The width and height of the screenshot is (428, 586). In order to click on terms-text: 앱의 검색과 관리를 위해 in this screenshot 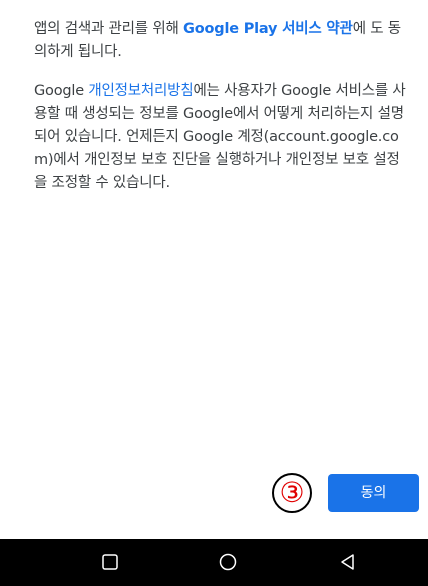, I will do `click(109, 29)`.